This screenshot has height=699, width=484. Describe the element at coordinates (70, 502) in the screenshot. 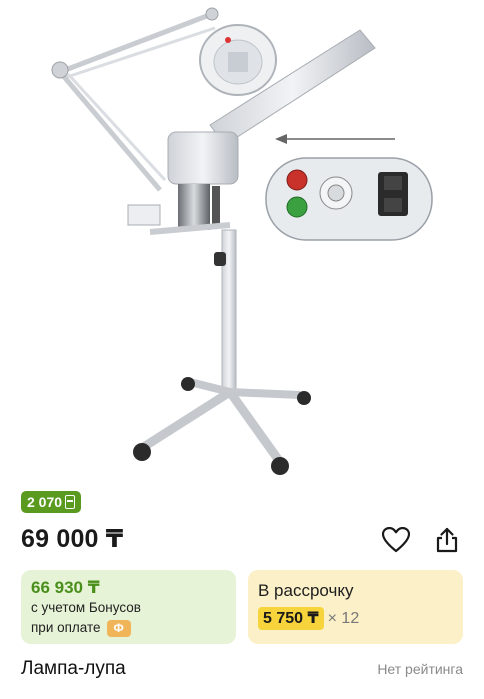

I see `bonus-icon` at that location.